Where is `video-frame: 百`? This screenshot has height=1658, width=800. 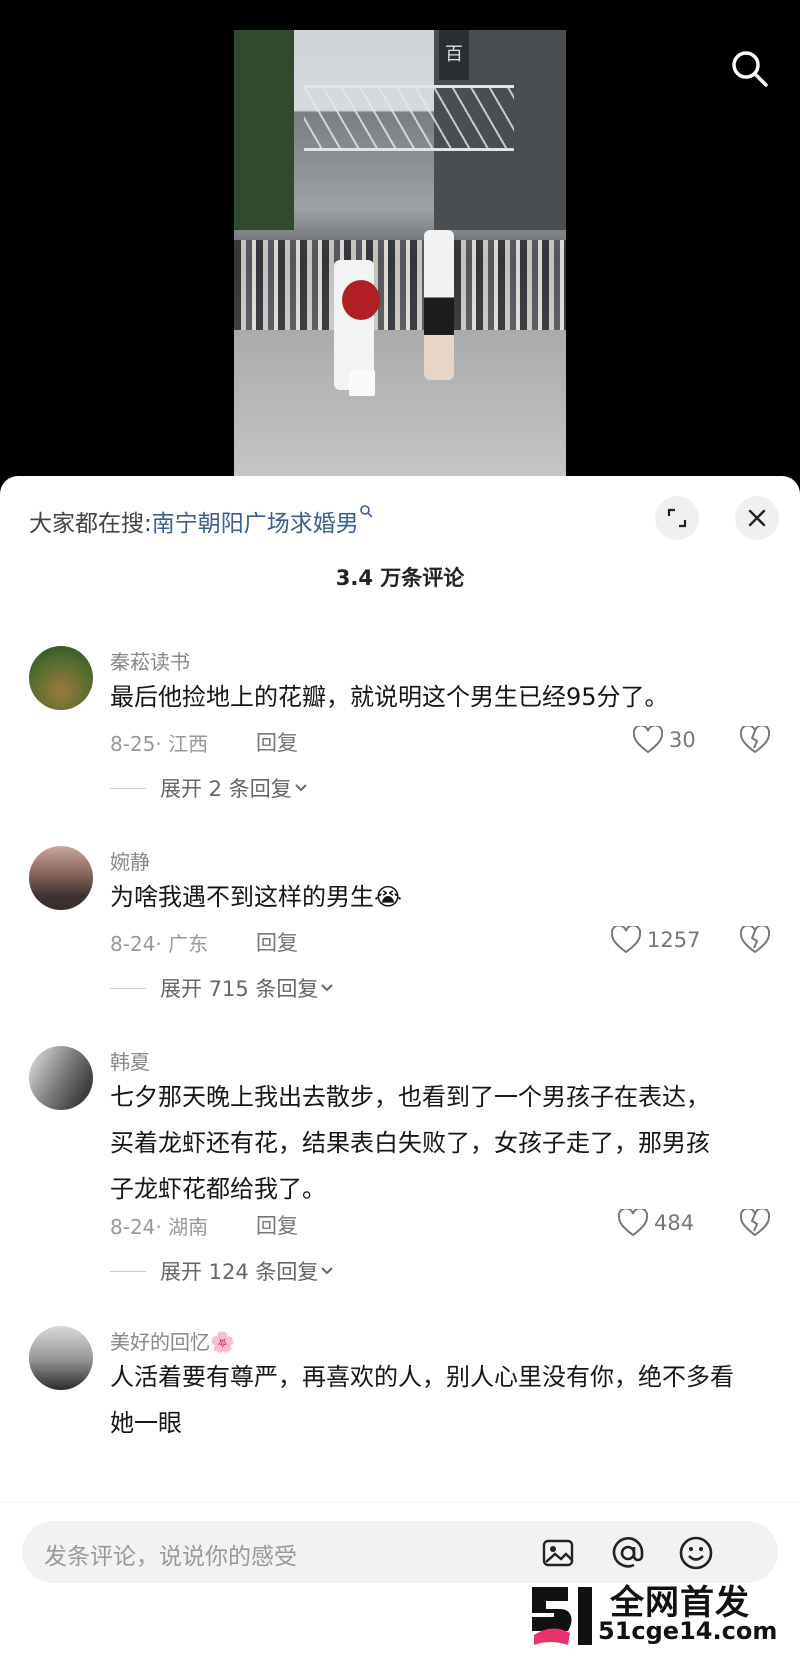 video-frame: 百 is located at coordinates (400, 253).